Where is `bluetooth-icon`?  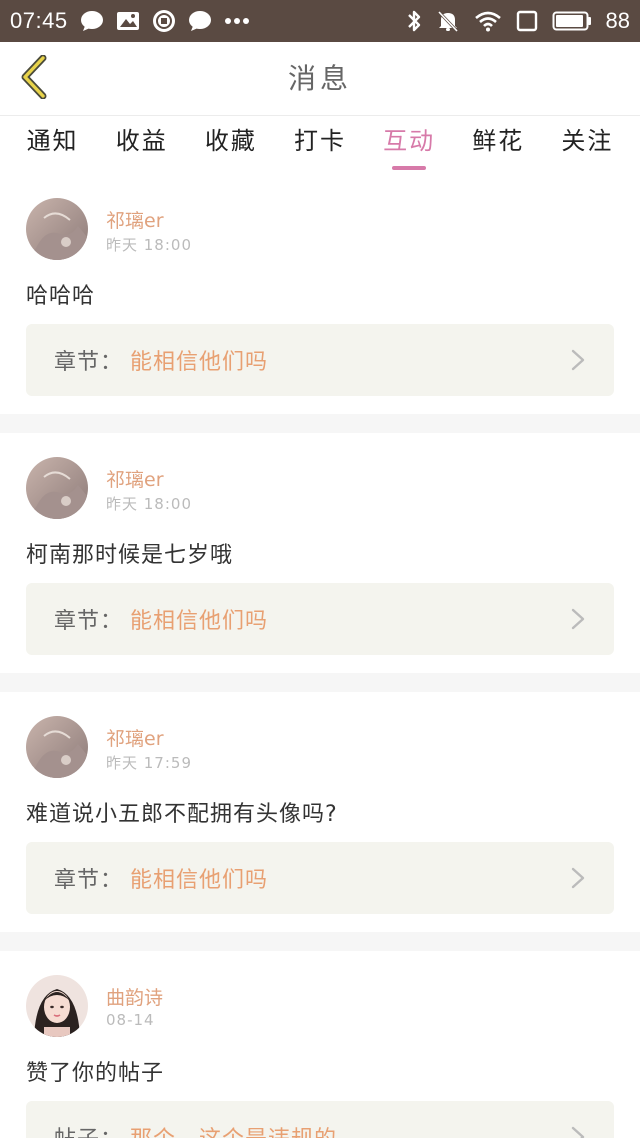 bluetooth-icon is located at coordinates (414, 21).